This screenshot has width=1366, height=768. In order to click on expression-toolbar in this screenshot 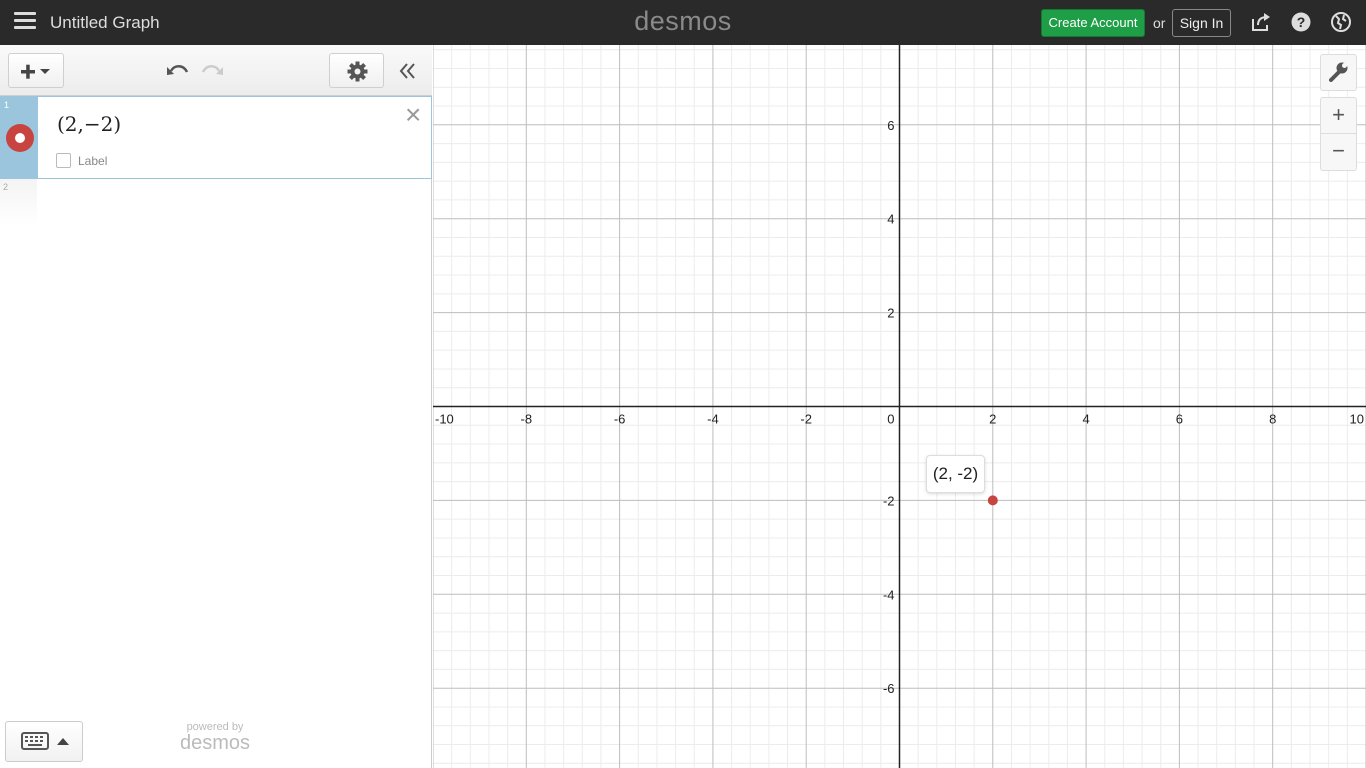, I will do `click(216, 70)`.